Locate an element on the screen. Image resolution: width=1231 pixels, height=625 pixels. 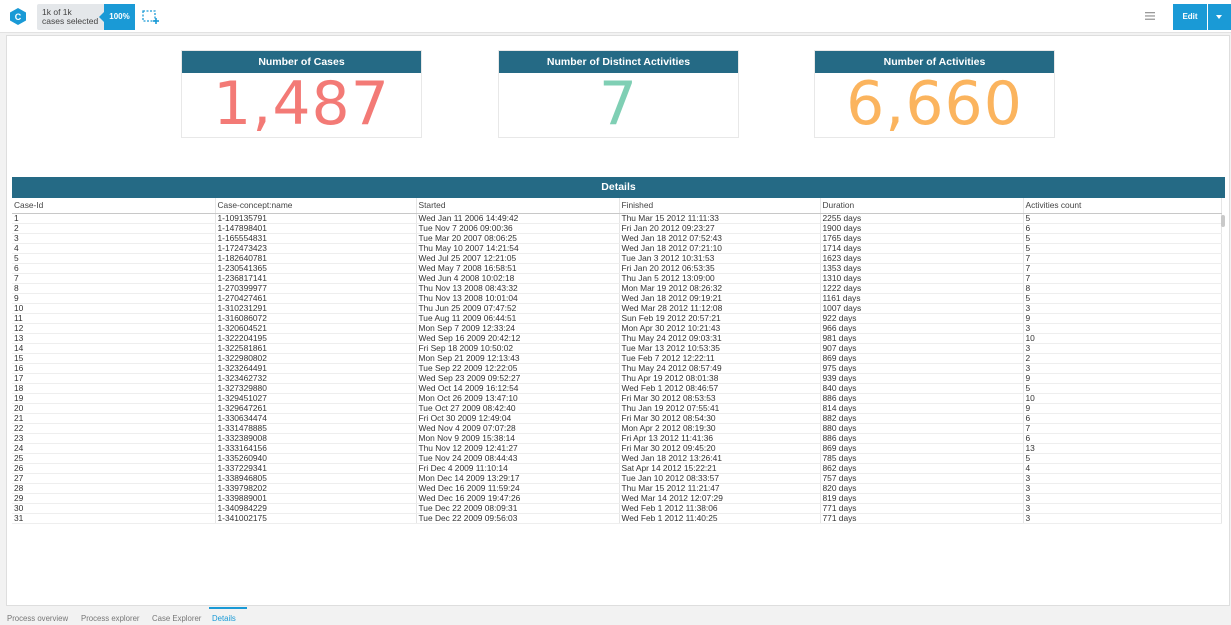
table-cell: Thu Mar 15 2012 11:21:47 is located at coordinates (720, 488).